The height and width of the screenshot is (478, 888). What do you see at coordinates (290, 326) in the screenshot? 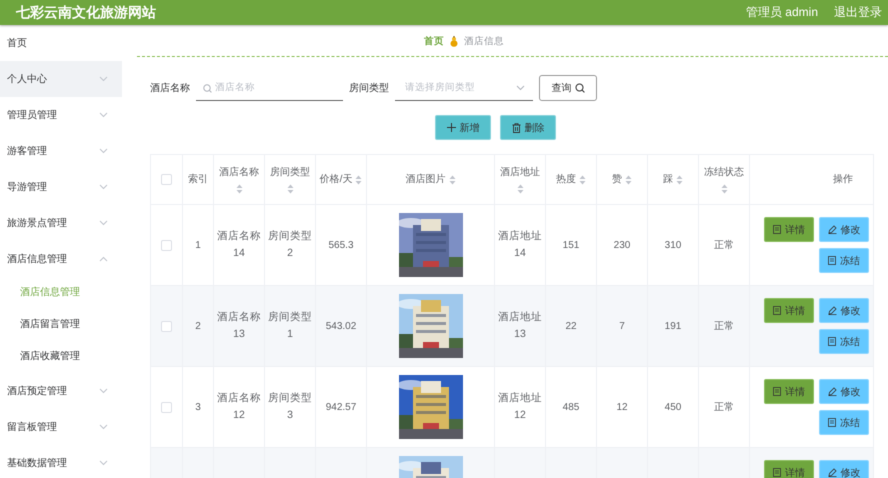
I see `table-cell-text: 房间类型1` at bounding box center [290, 326].